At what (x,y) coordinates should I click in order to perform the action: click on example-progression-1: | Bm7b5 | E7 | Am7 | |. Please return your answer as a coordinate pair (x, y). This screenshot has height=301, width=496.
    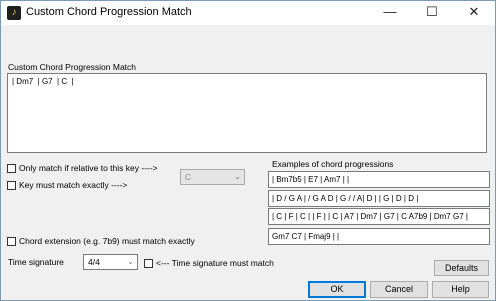
    Looking at the image, I should click on (379, 179).